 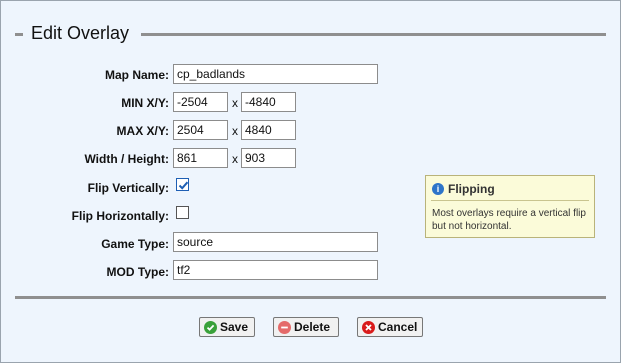 What do you see at coordinates (137, 272) in the screenshot?
I see `mod-type-label: MOD Type:` at bounding box center [137, 272].